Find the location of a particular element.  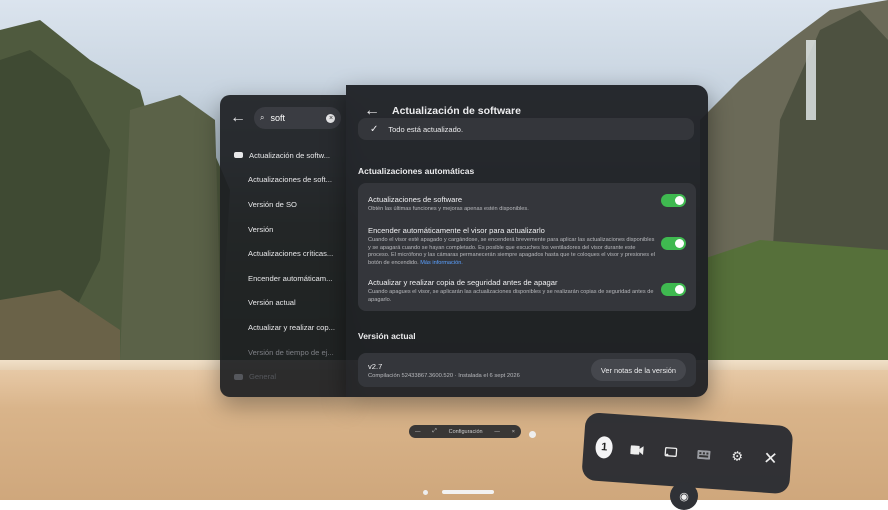

sidebar-item-label: Versión de SO is located at coordinates (272, 204).